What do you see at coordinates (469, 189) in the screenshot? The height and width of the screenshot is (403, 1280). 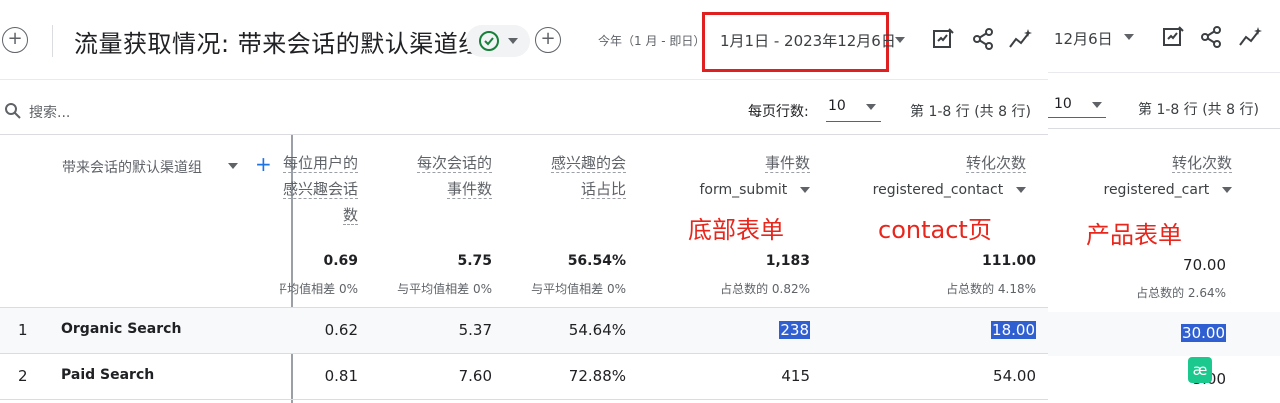 I see `col2-line2: 事件数` at bounding box center [469, 189].